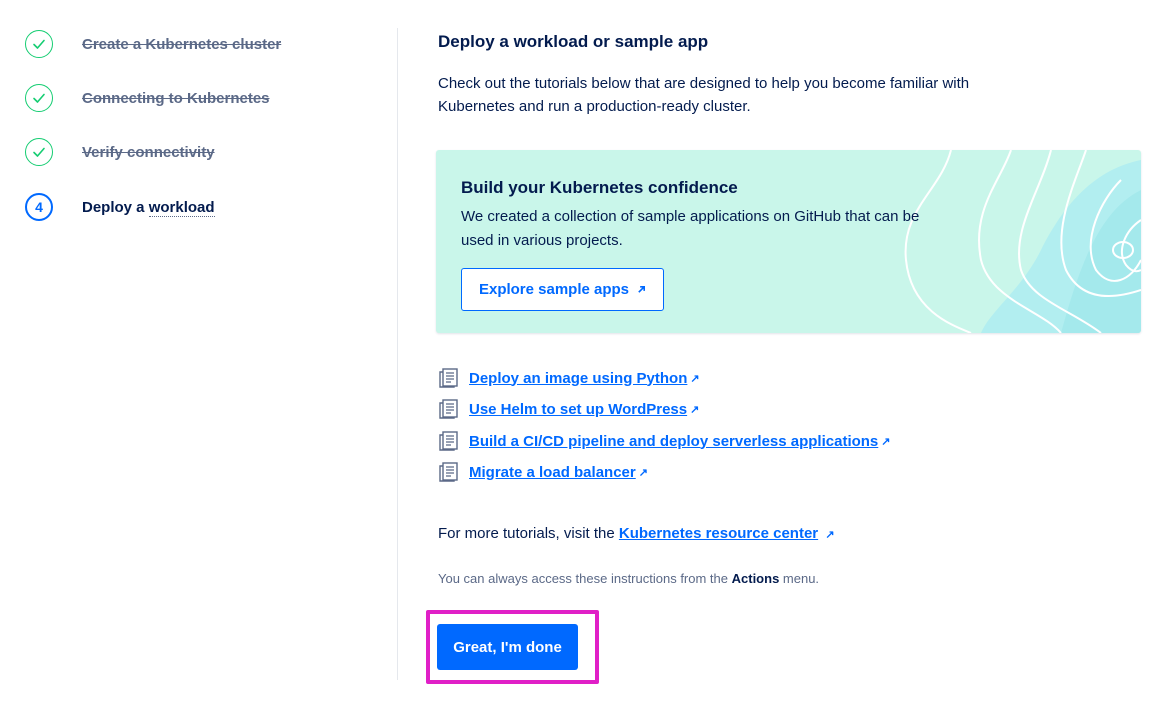 Image resolution: width=1166 pixels, height=701 pixels. I want to click on page-title: Deploy a workload or sample app, so click(573, 41).